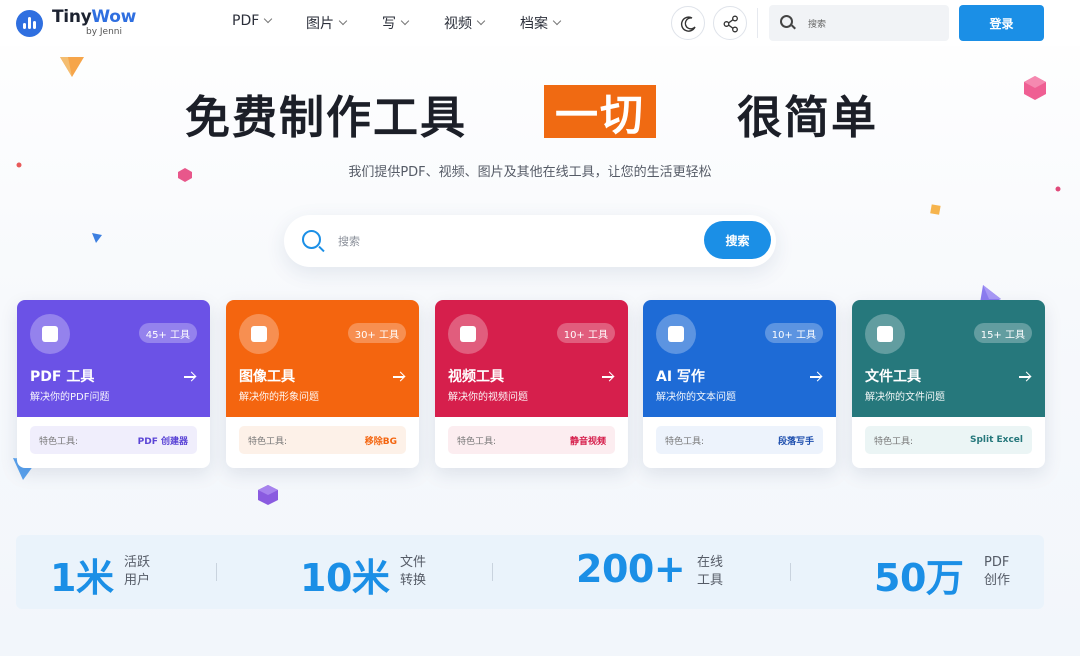 The width and height of the screenshot is (1080, 656). Describe the element at coordinates (320, 24) in the screenshot. I see `nav-label: 图片` at that location.